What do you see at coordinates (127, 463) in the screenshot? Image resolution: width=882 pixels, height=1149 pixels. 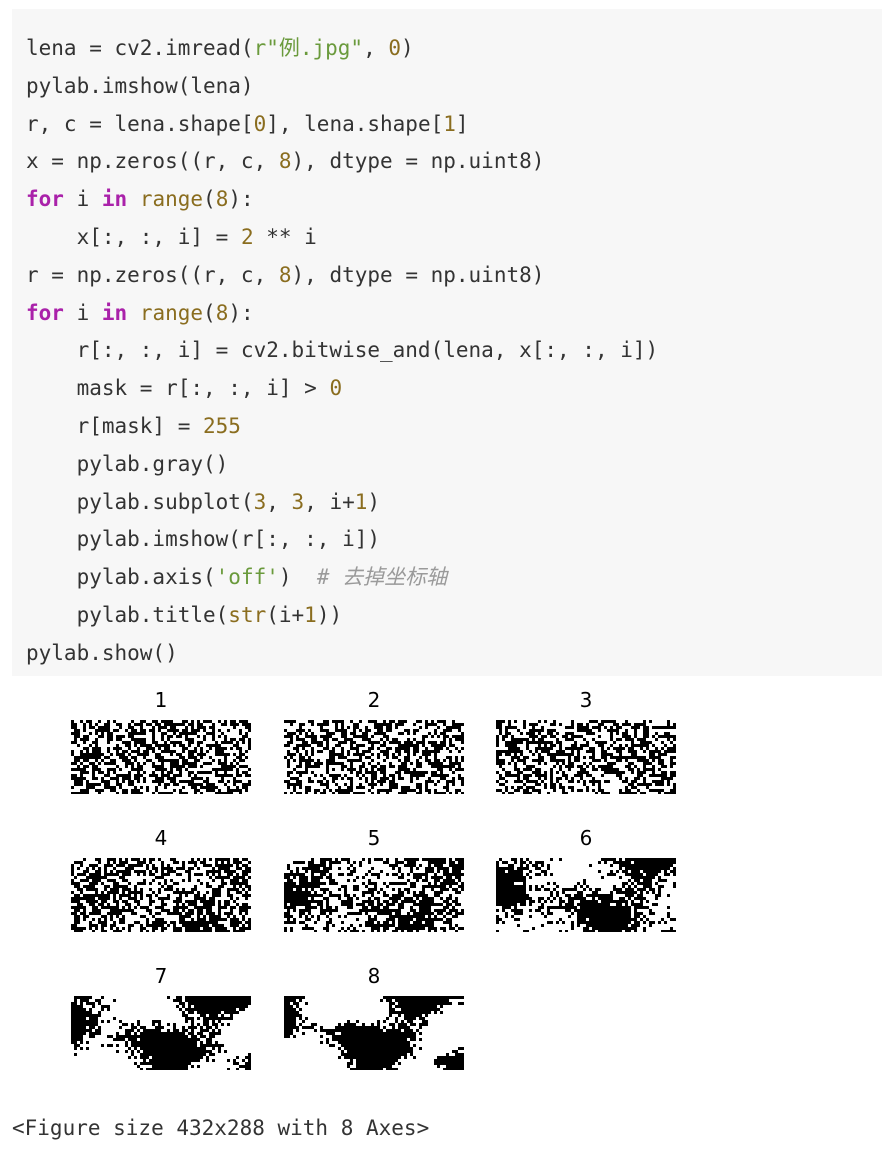 I see `code-token: pylab.gray()` at bounding box center [127, 463].